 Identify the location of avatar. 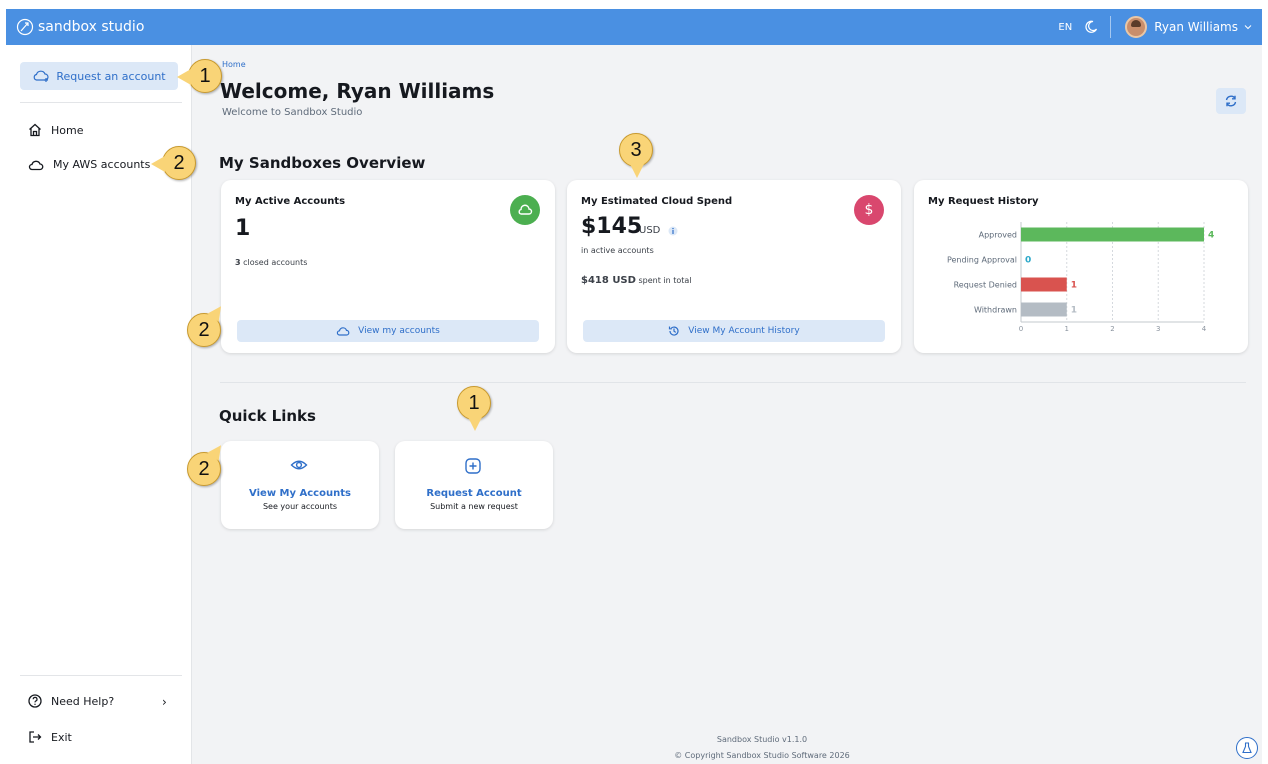
(1136, 27).